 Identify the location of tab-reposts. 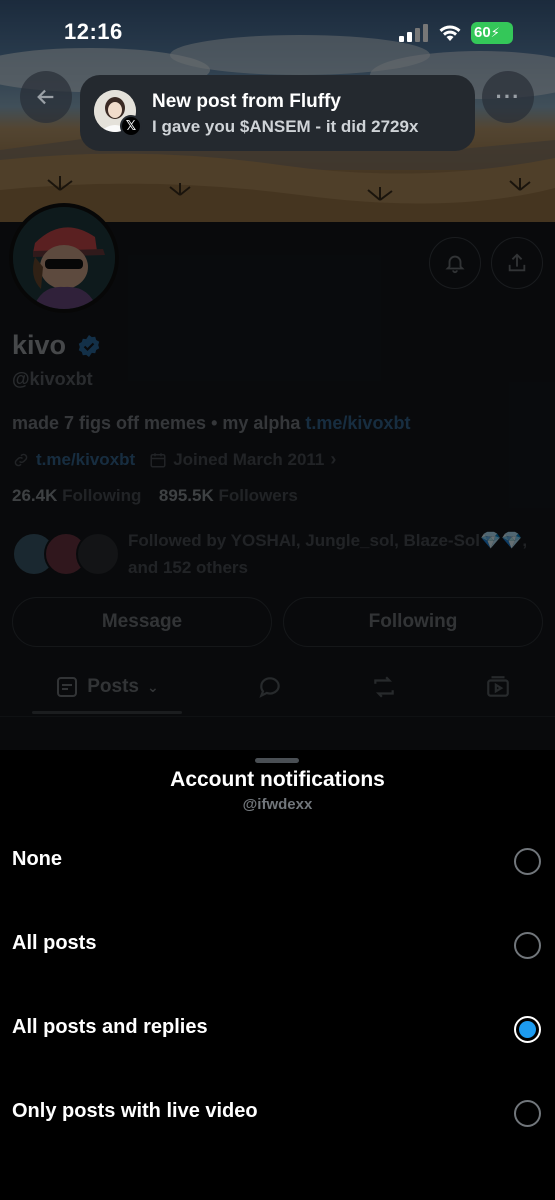
(384, 687).